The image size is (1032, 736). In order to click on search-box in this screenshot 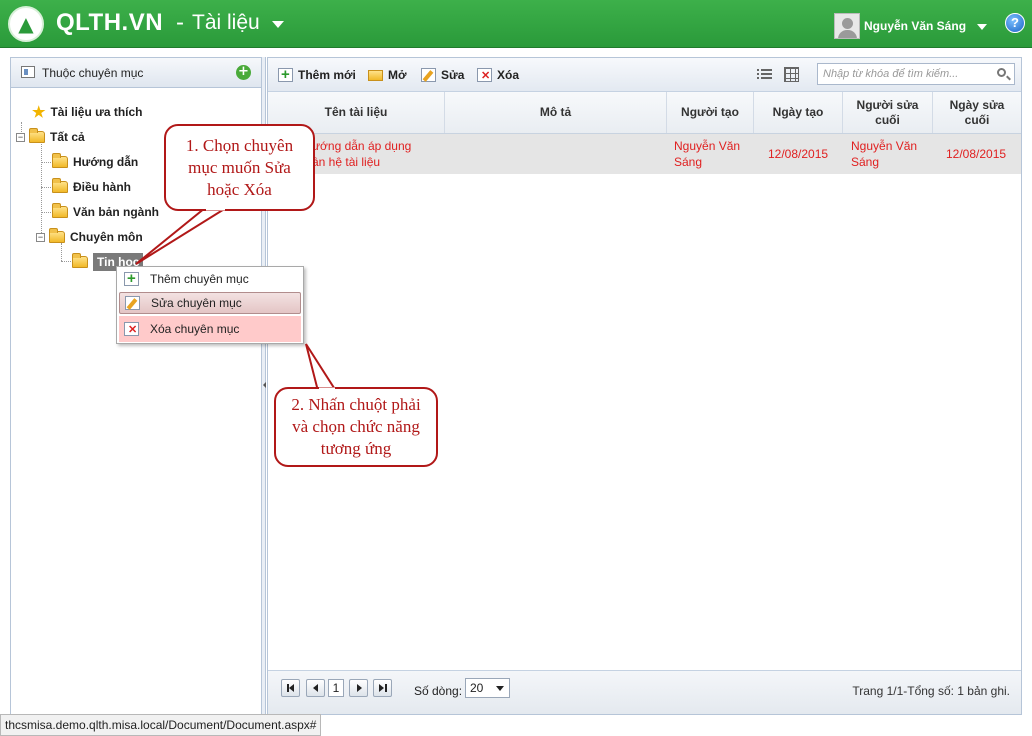, I will do `click(916, 74)`.